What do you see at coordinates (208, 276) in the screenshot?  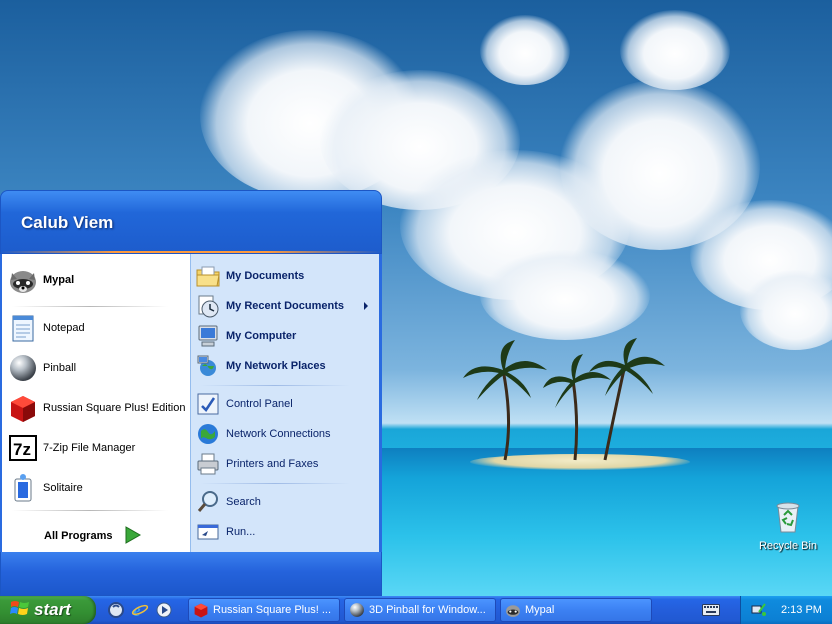 I see `folder-documents-icon` at bounding box center [208, 276].